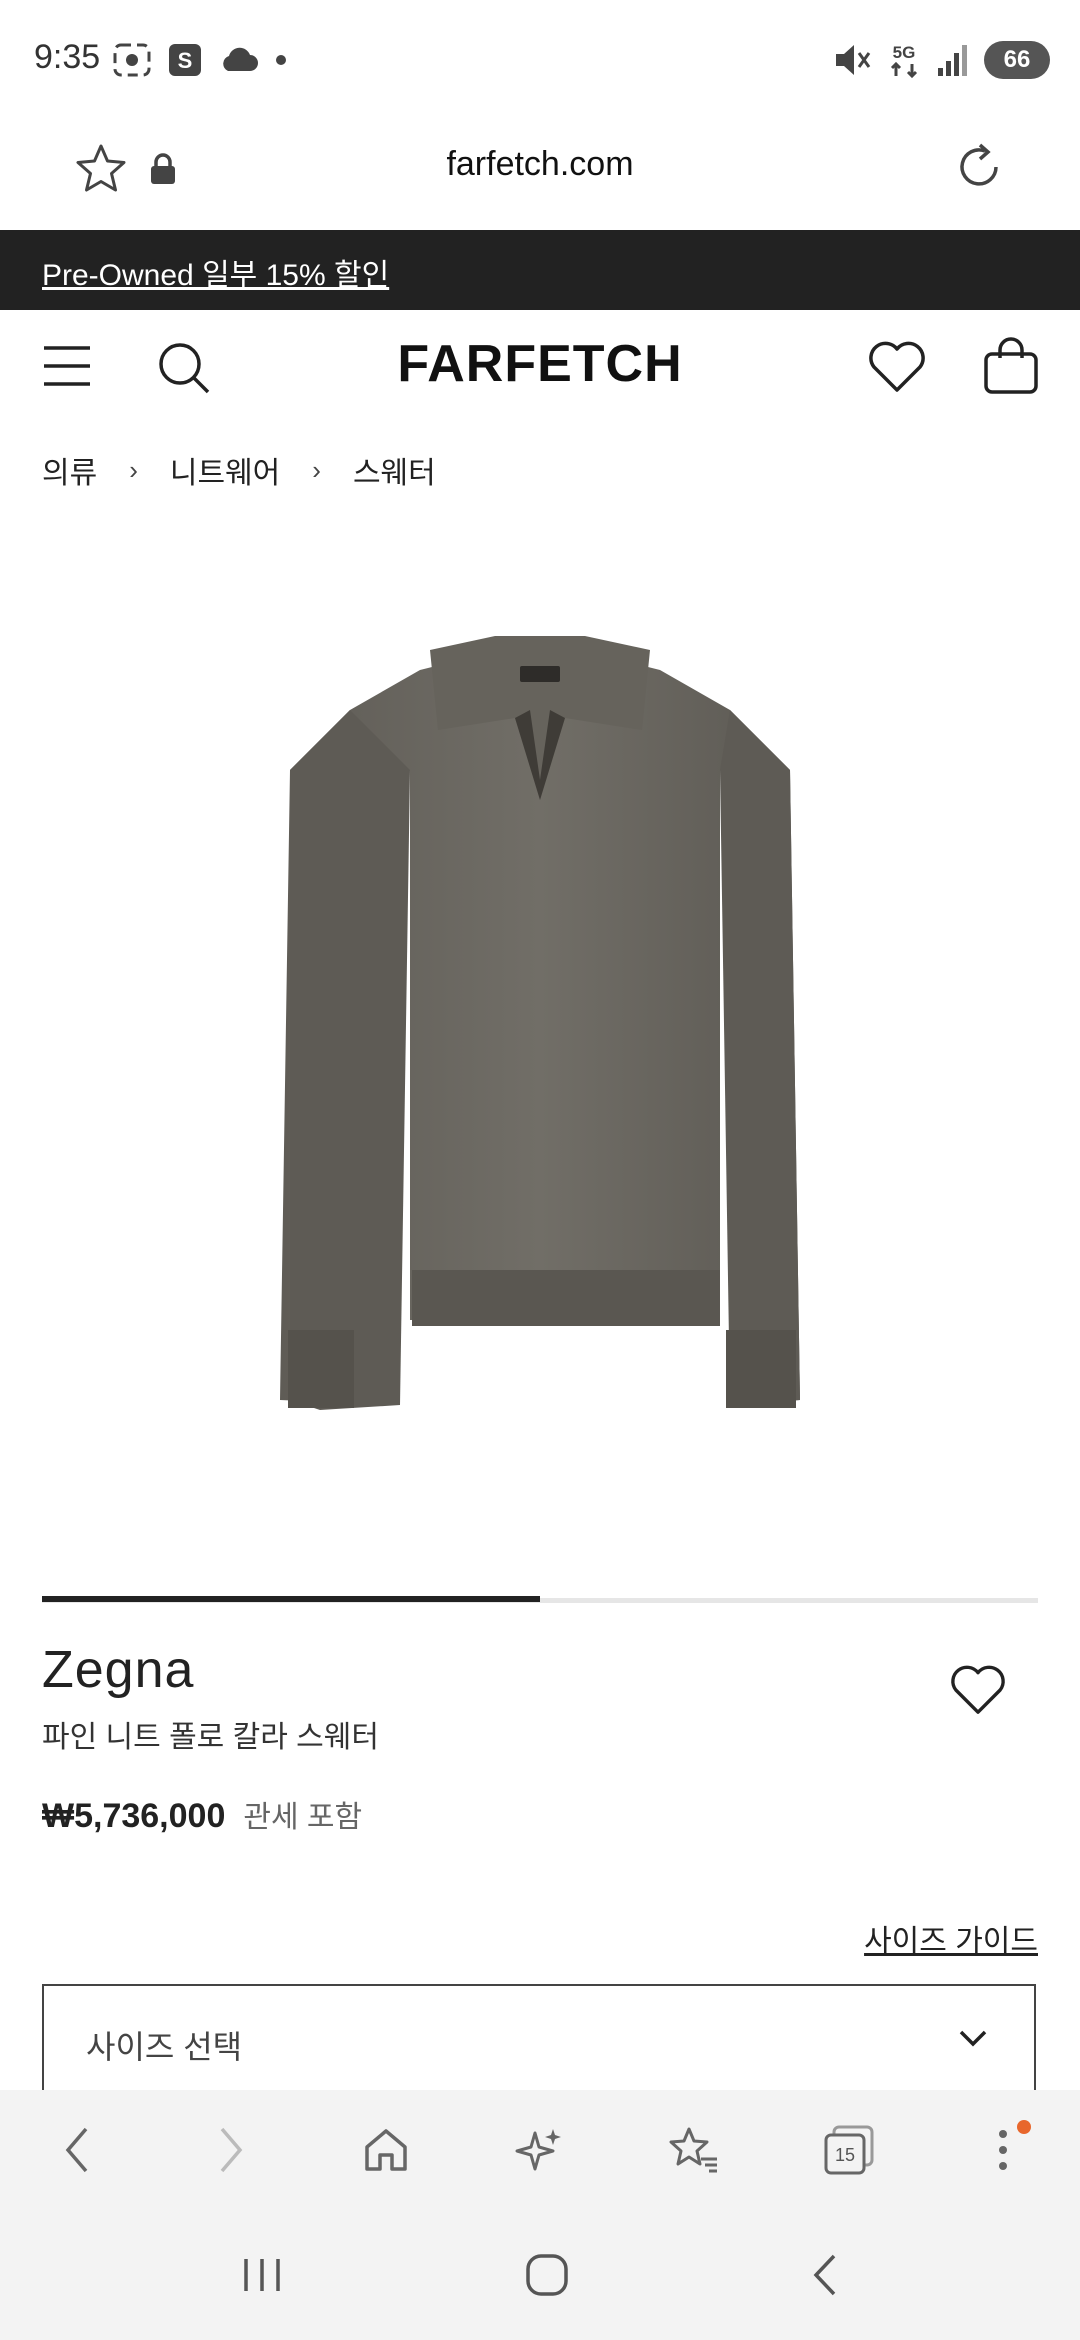 The width and height of the screenshot is (1080, 2340). I want to click on promo-text: Pre-Owned 일부 15% 할인, so click(215, 272).